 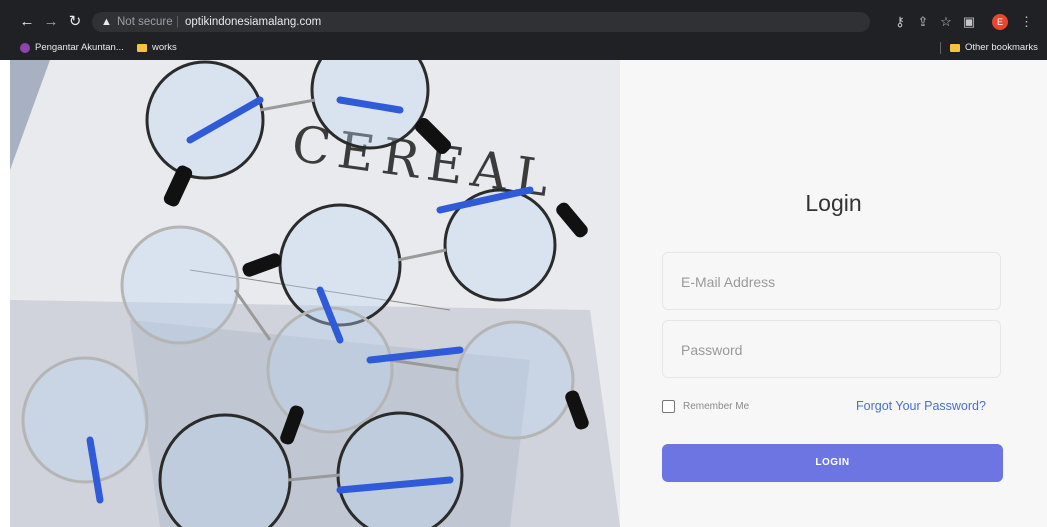 I want to click on share-icon: ⇪, so click(x=923, y=22).